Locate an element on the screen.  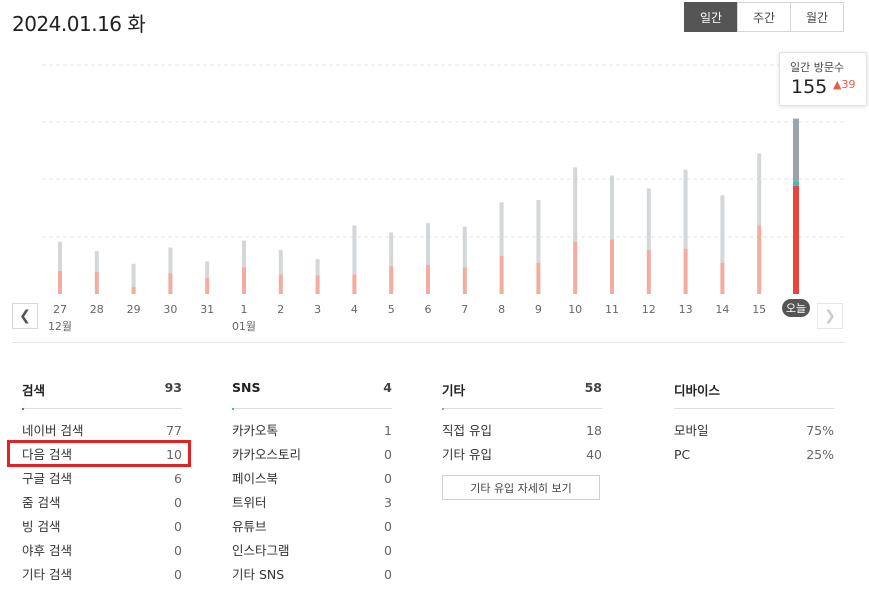
row-label: 기타 유입 is located at coordinates (467, 454).